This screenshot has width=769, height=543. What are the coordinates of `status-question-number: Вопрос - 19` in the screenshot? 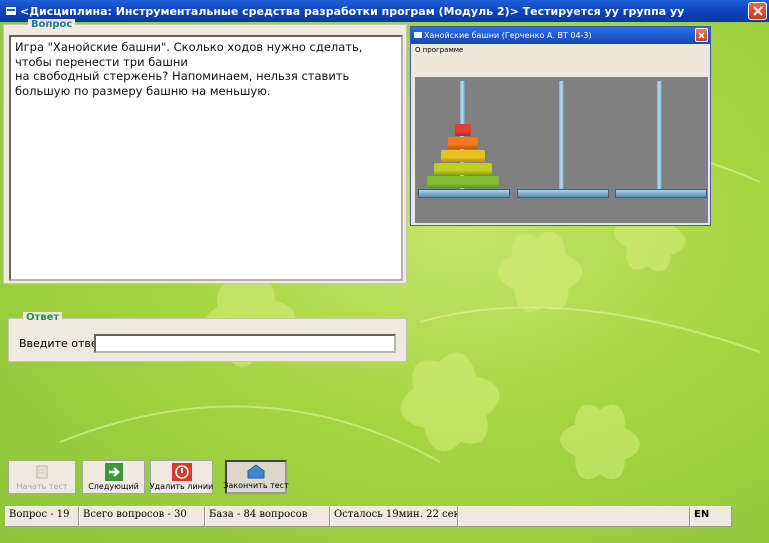 It's located at (42, 516).